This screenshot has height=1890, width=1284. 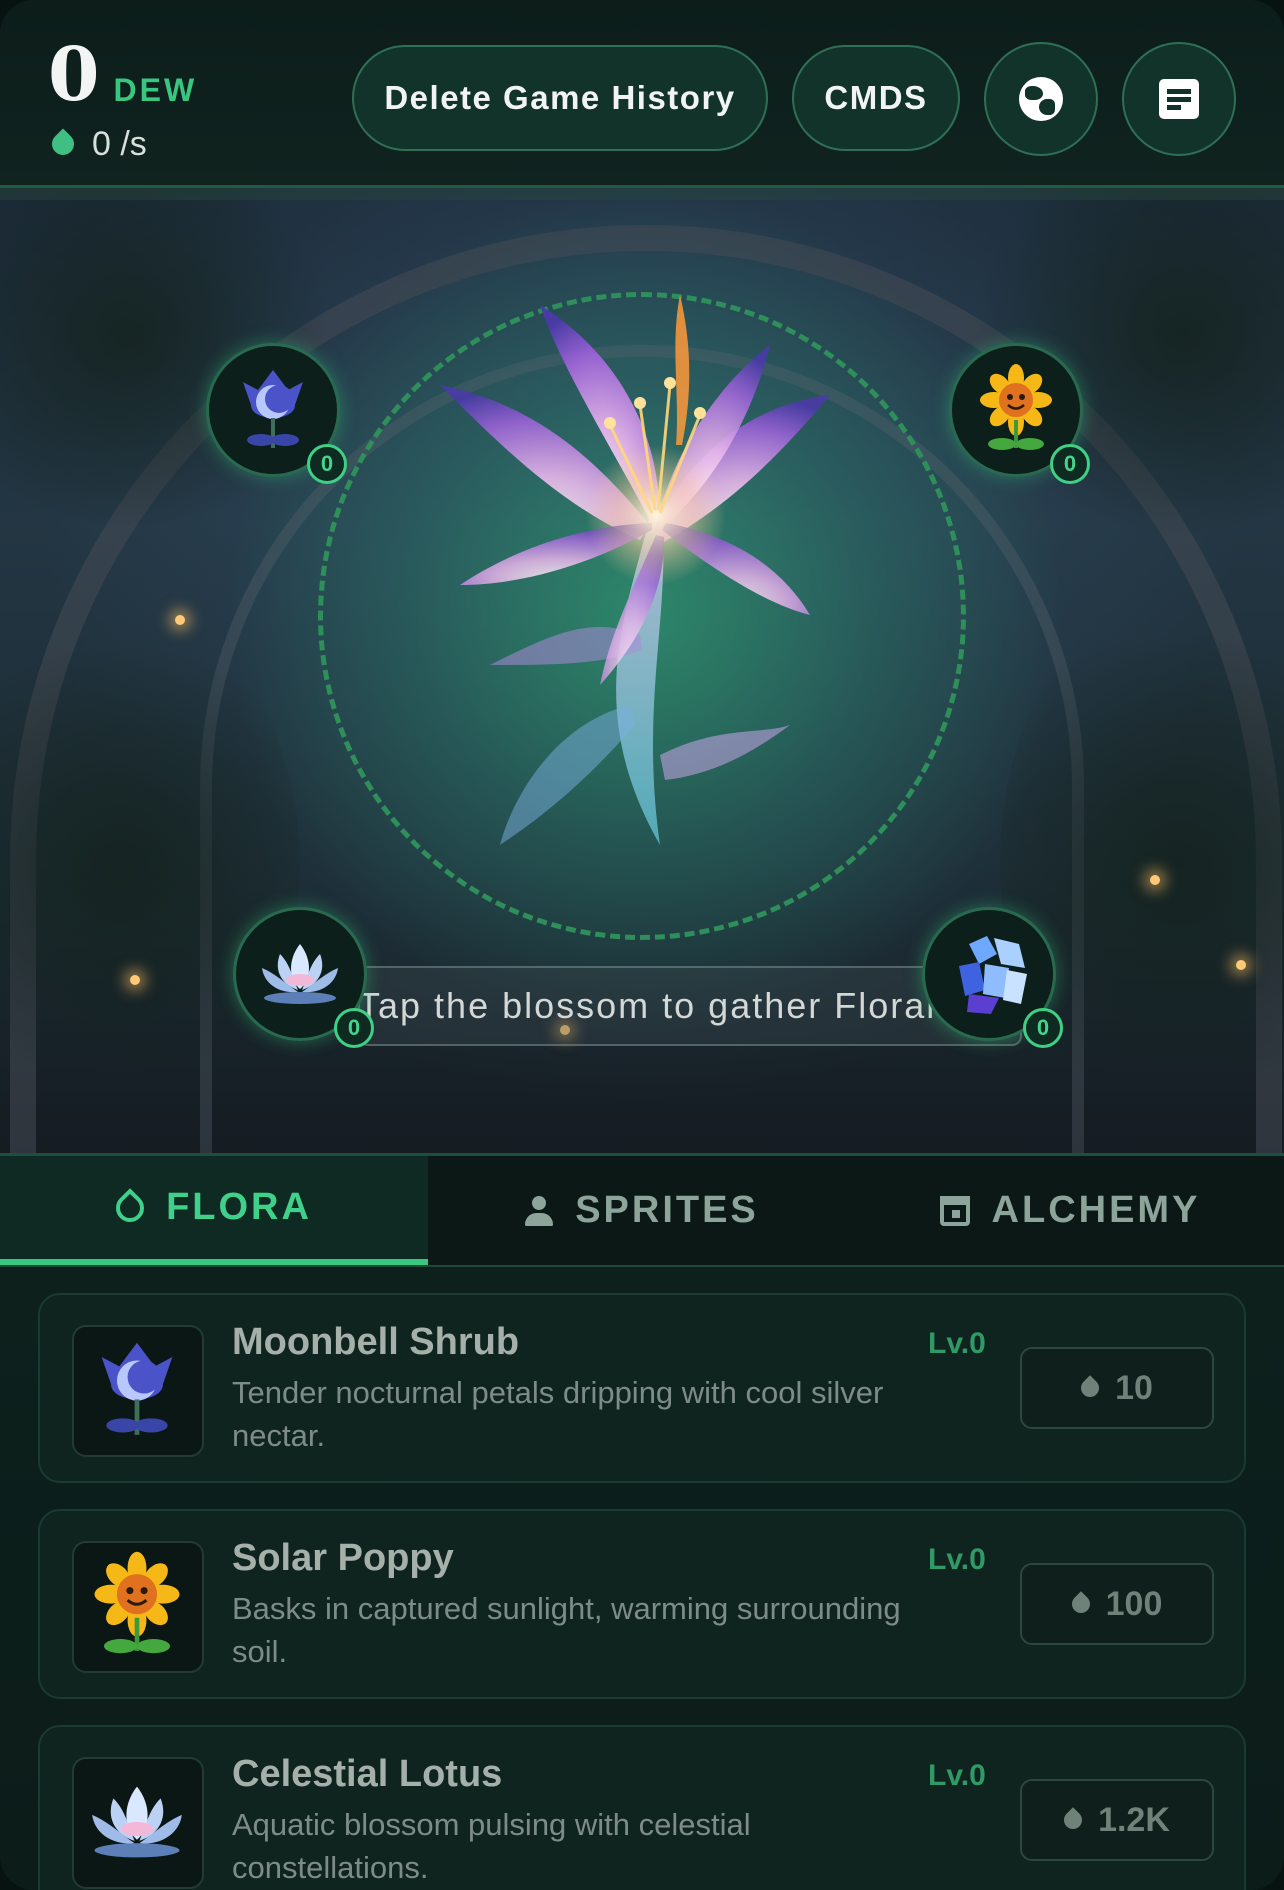 What do you see at coordinates (876, 98) in the screenshot?
I see `cmds-button: CMDS` at bounding box center [876, 98].